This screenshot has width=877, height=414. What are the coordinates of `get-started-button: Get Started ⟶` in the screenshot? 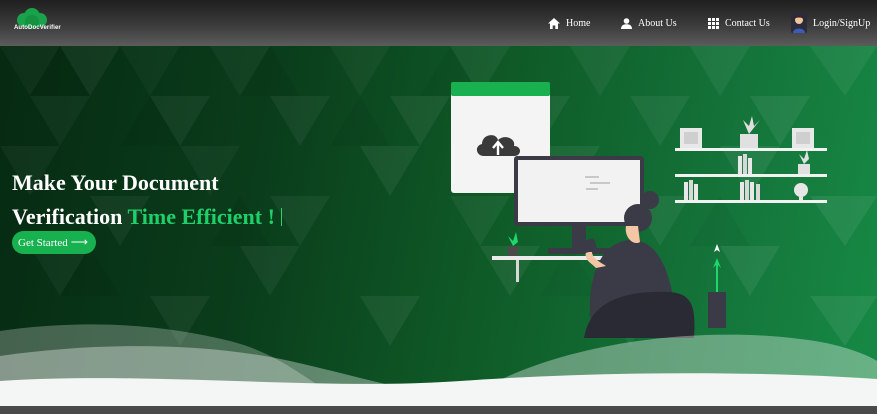 It's located at (54, 242).